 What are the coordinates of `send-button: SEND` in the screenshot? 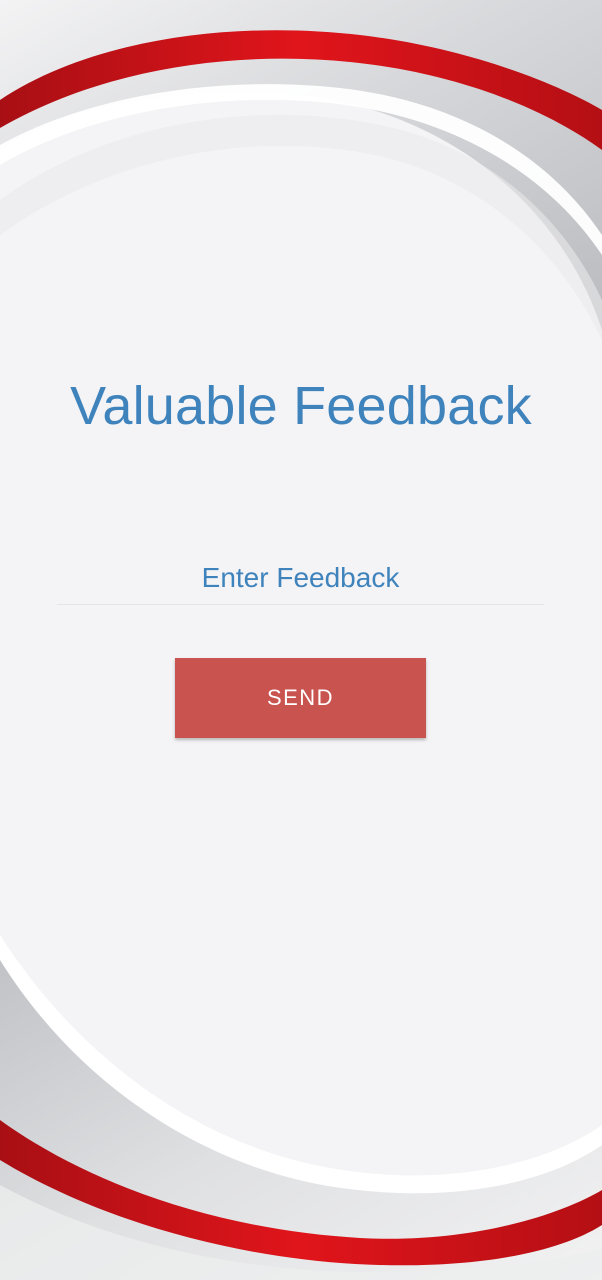 It's located at (300, 698).